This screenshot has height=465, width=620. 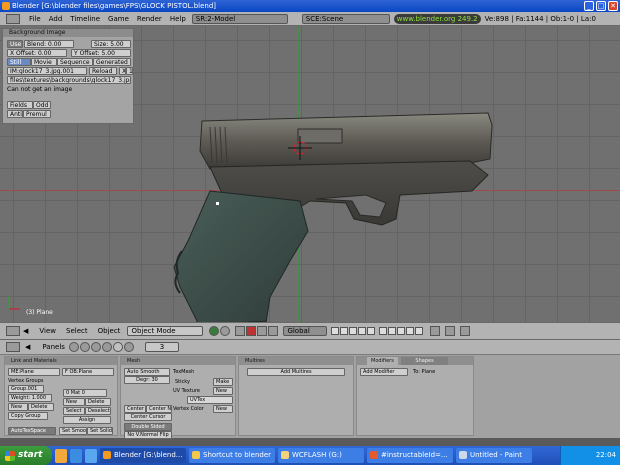 What do you see at coordinates (85, 393) in the screenshot?
I see `material-index-field: 0 Mat 0` at bounding box center [85, 393].